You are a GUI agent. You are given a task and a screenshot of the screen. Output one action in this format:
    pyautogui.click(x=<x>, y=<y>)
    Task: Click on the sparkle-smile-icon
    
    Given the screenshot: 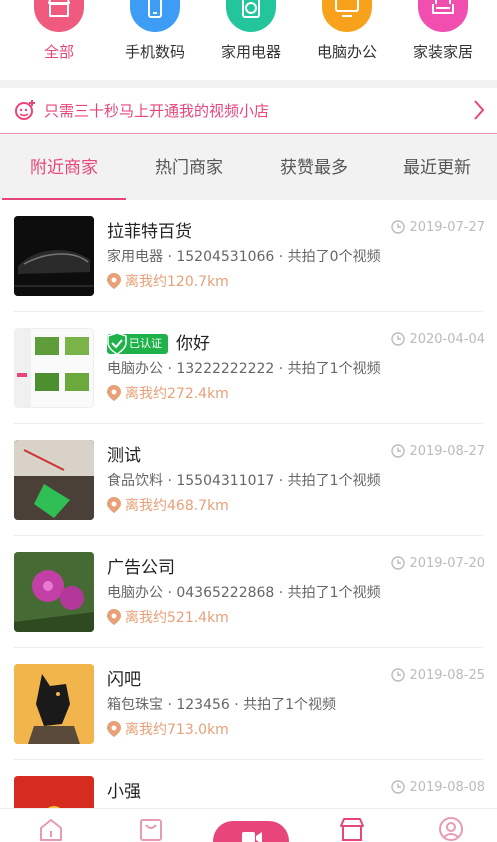 What is the action you would take?
    pyautogui.click(x=25, y=112)
    